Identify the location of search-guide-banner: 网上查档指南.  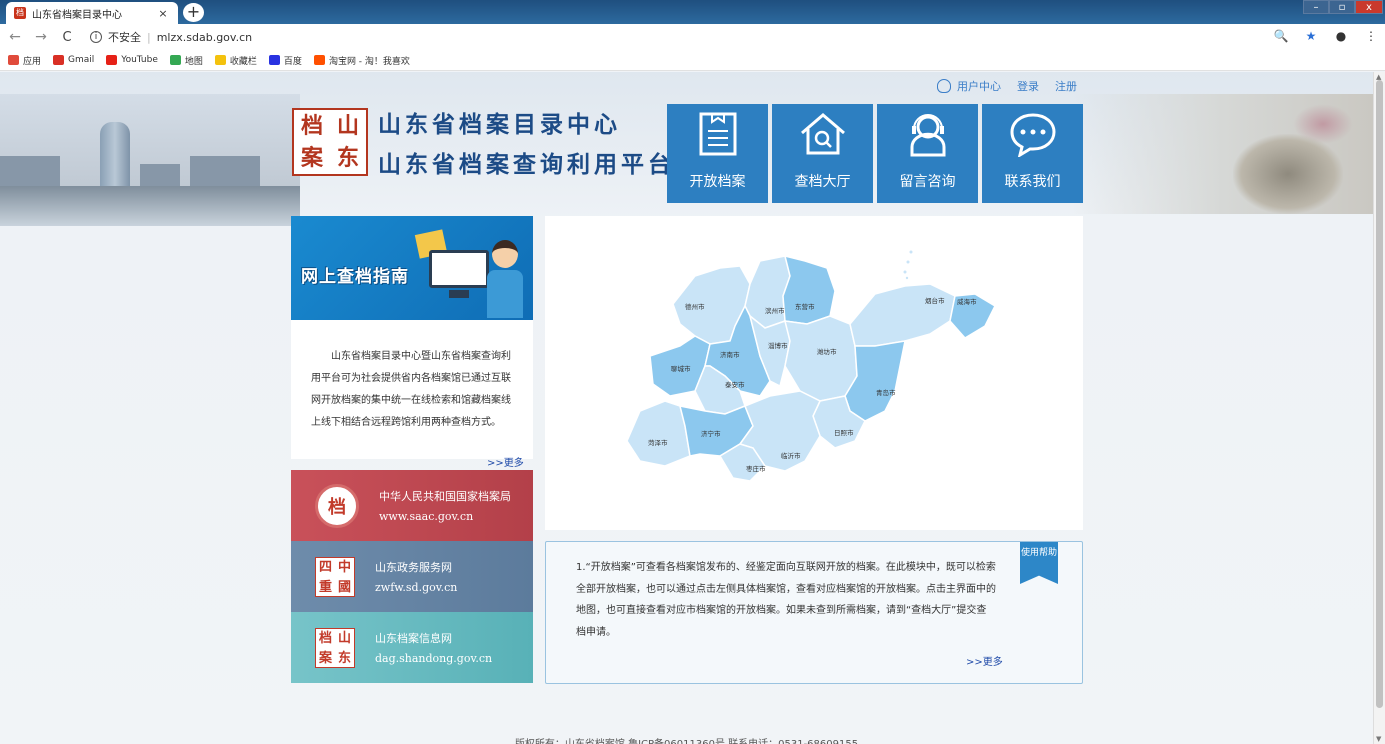
(412, 268).